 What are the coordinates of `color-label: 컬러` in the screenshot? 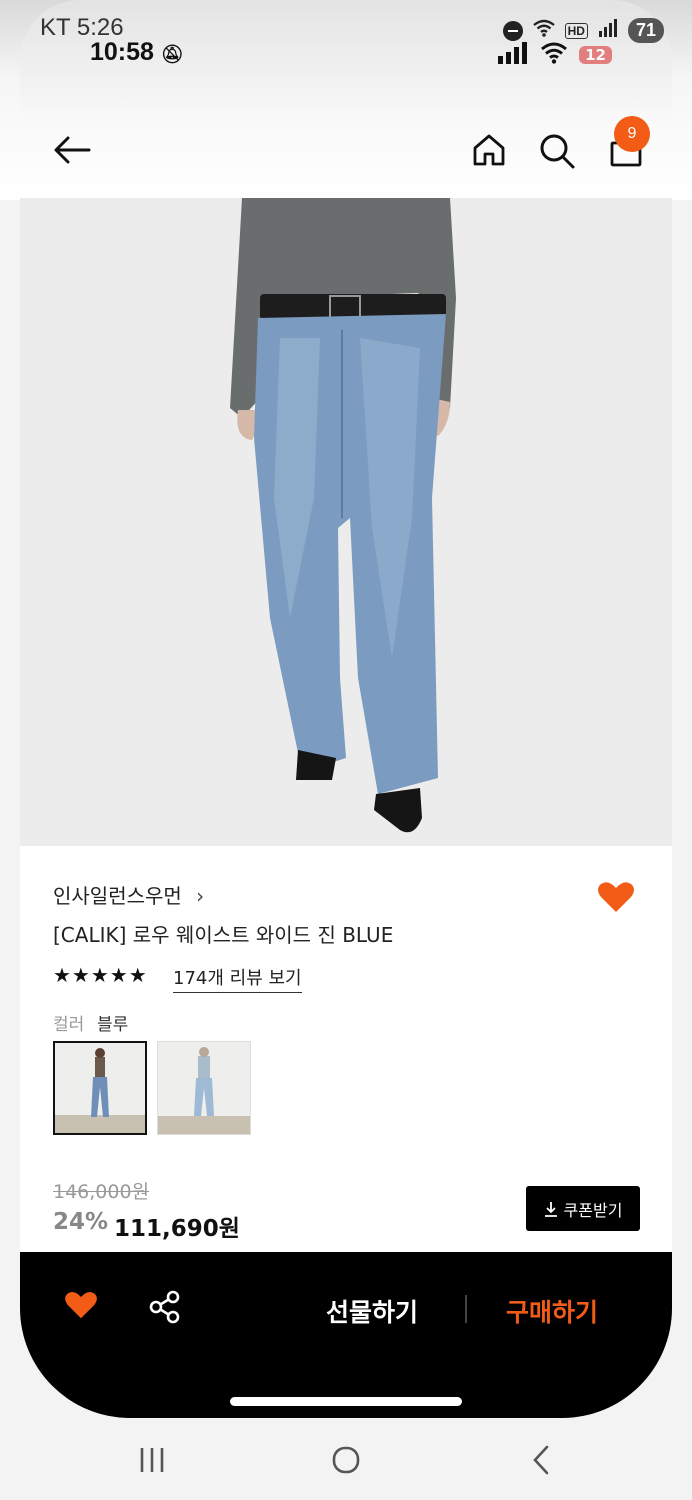 It's located at (69, 1025).